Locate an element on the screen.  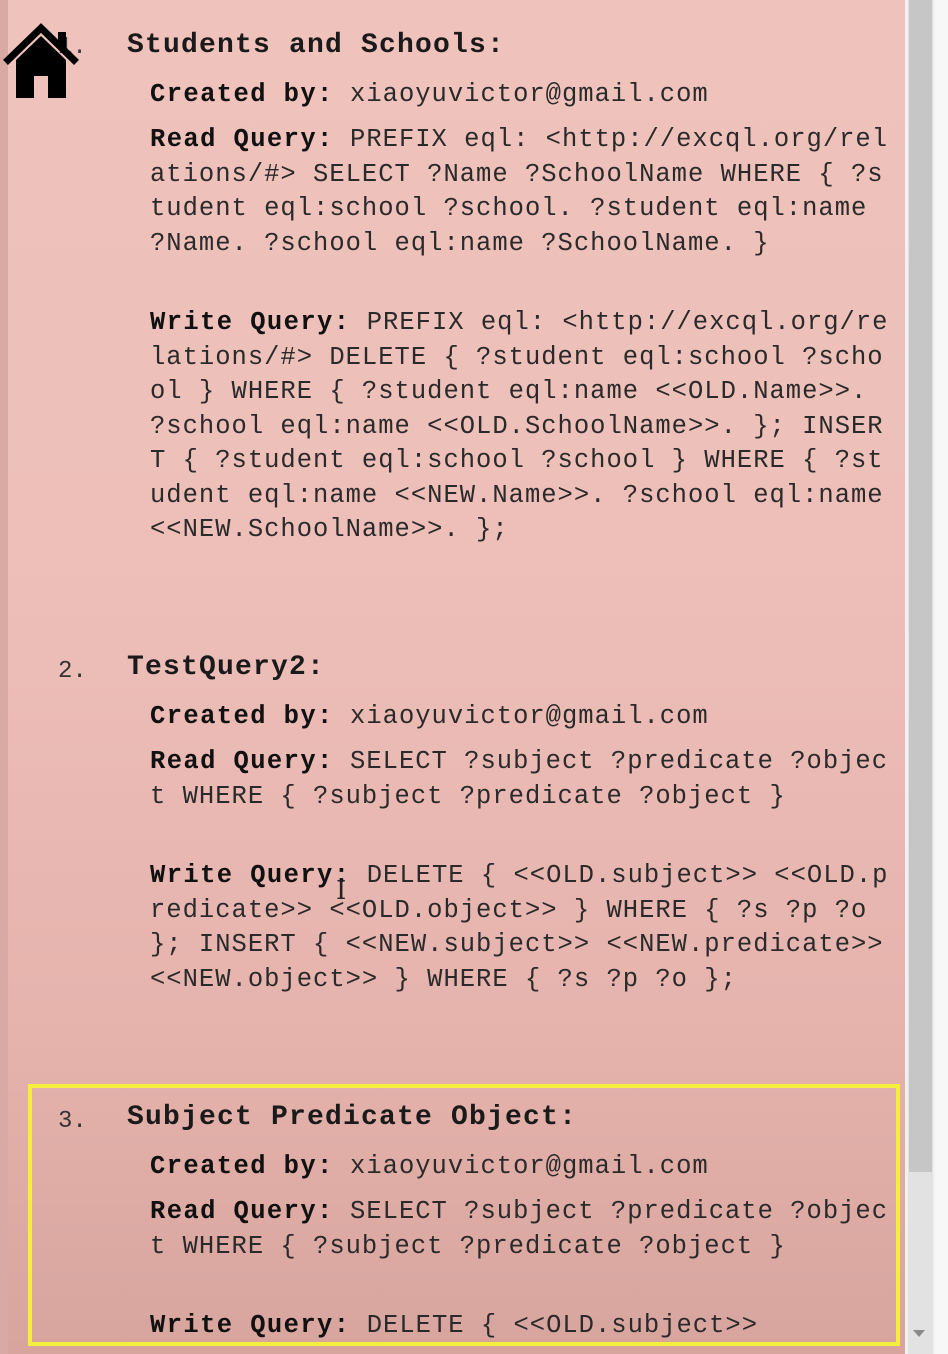
scrollbar-thumb is located at coordinates (920, 586).